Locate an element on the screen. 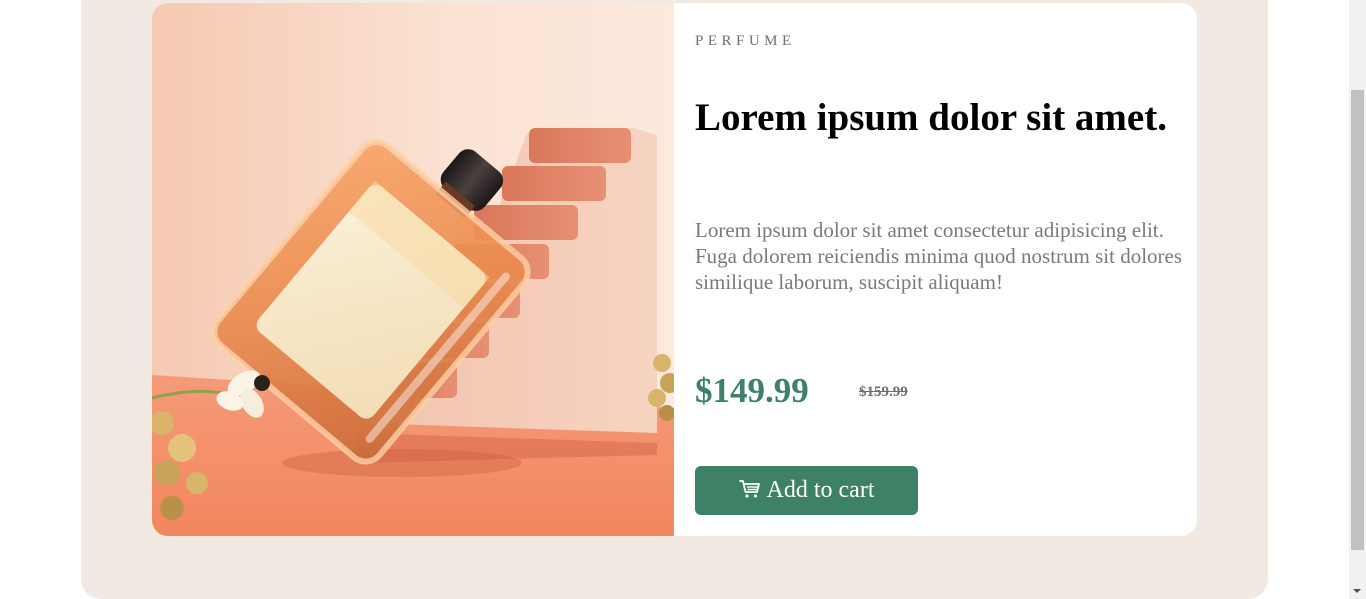 This screenshot has width=1366, height=599. product-price: $149.99 is located at coordinates (752, 390).